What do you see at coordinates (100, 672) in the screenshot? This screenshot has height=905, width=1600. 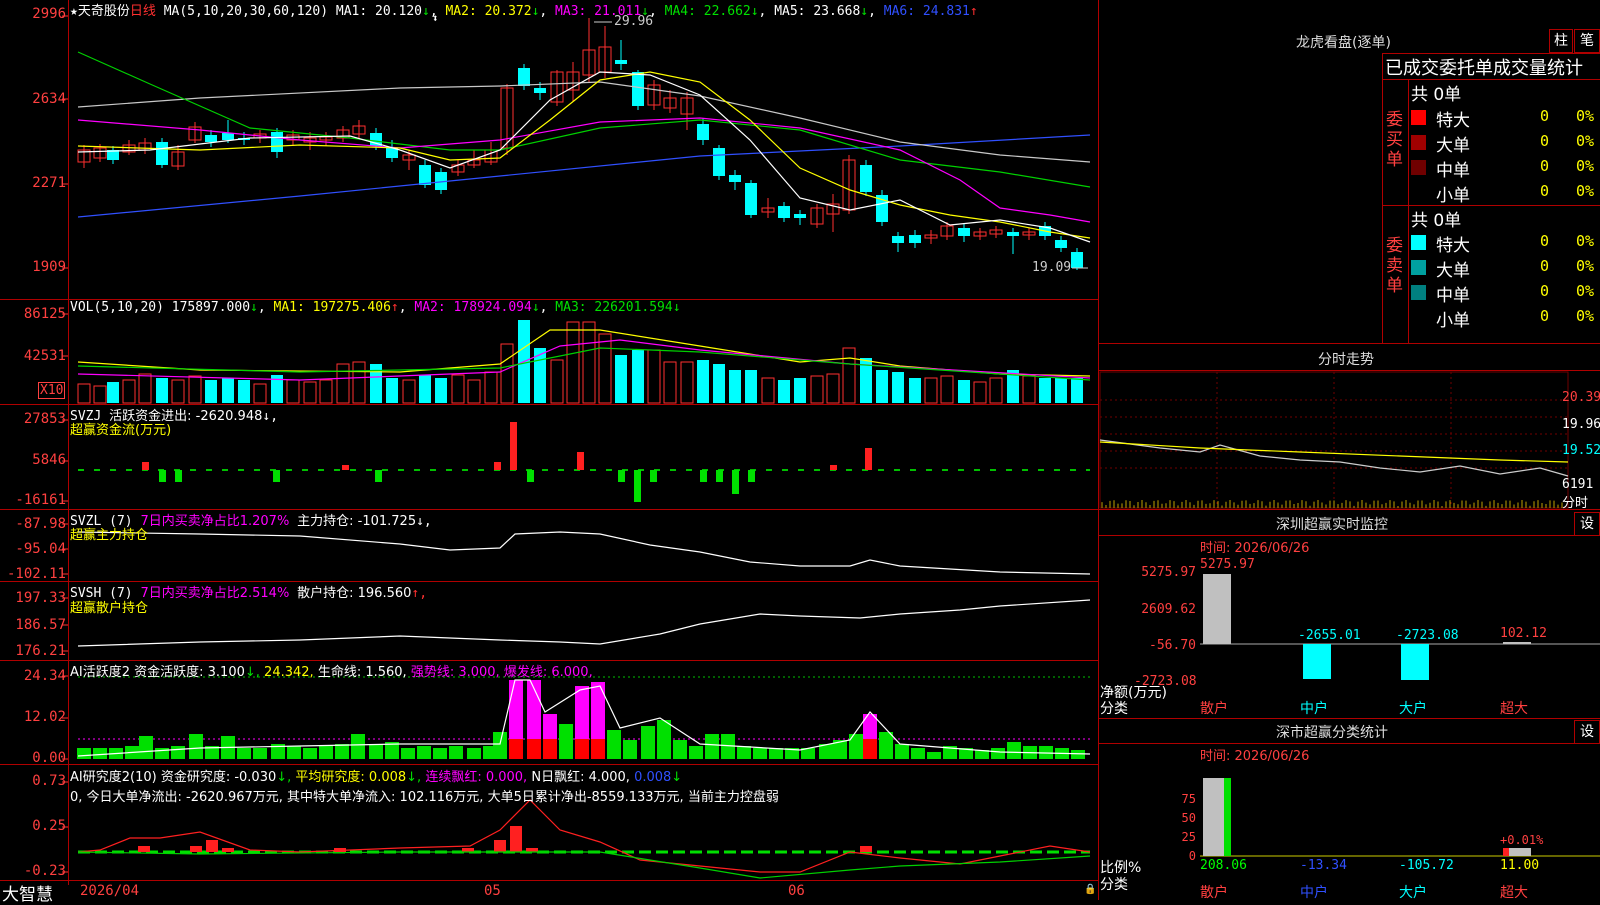 I see `ai-active-title: AI活跃度2` at bounding box center [100, 672].